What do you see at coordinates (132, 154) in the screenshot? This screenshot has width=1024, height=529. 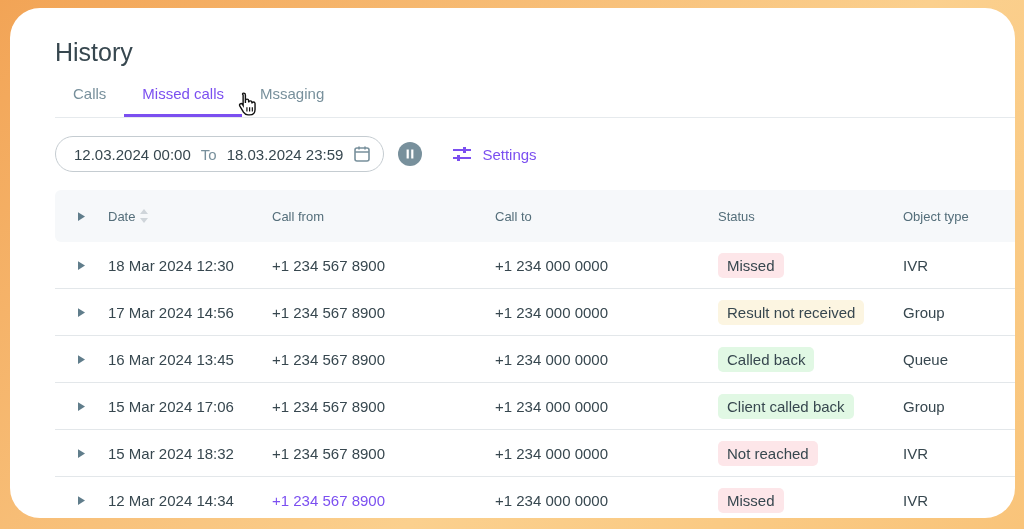 I see `date-from: 12.03.2024 00:00` at bounding box center [132, 154].